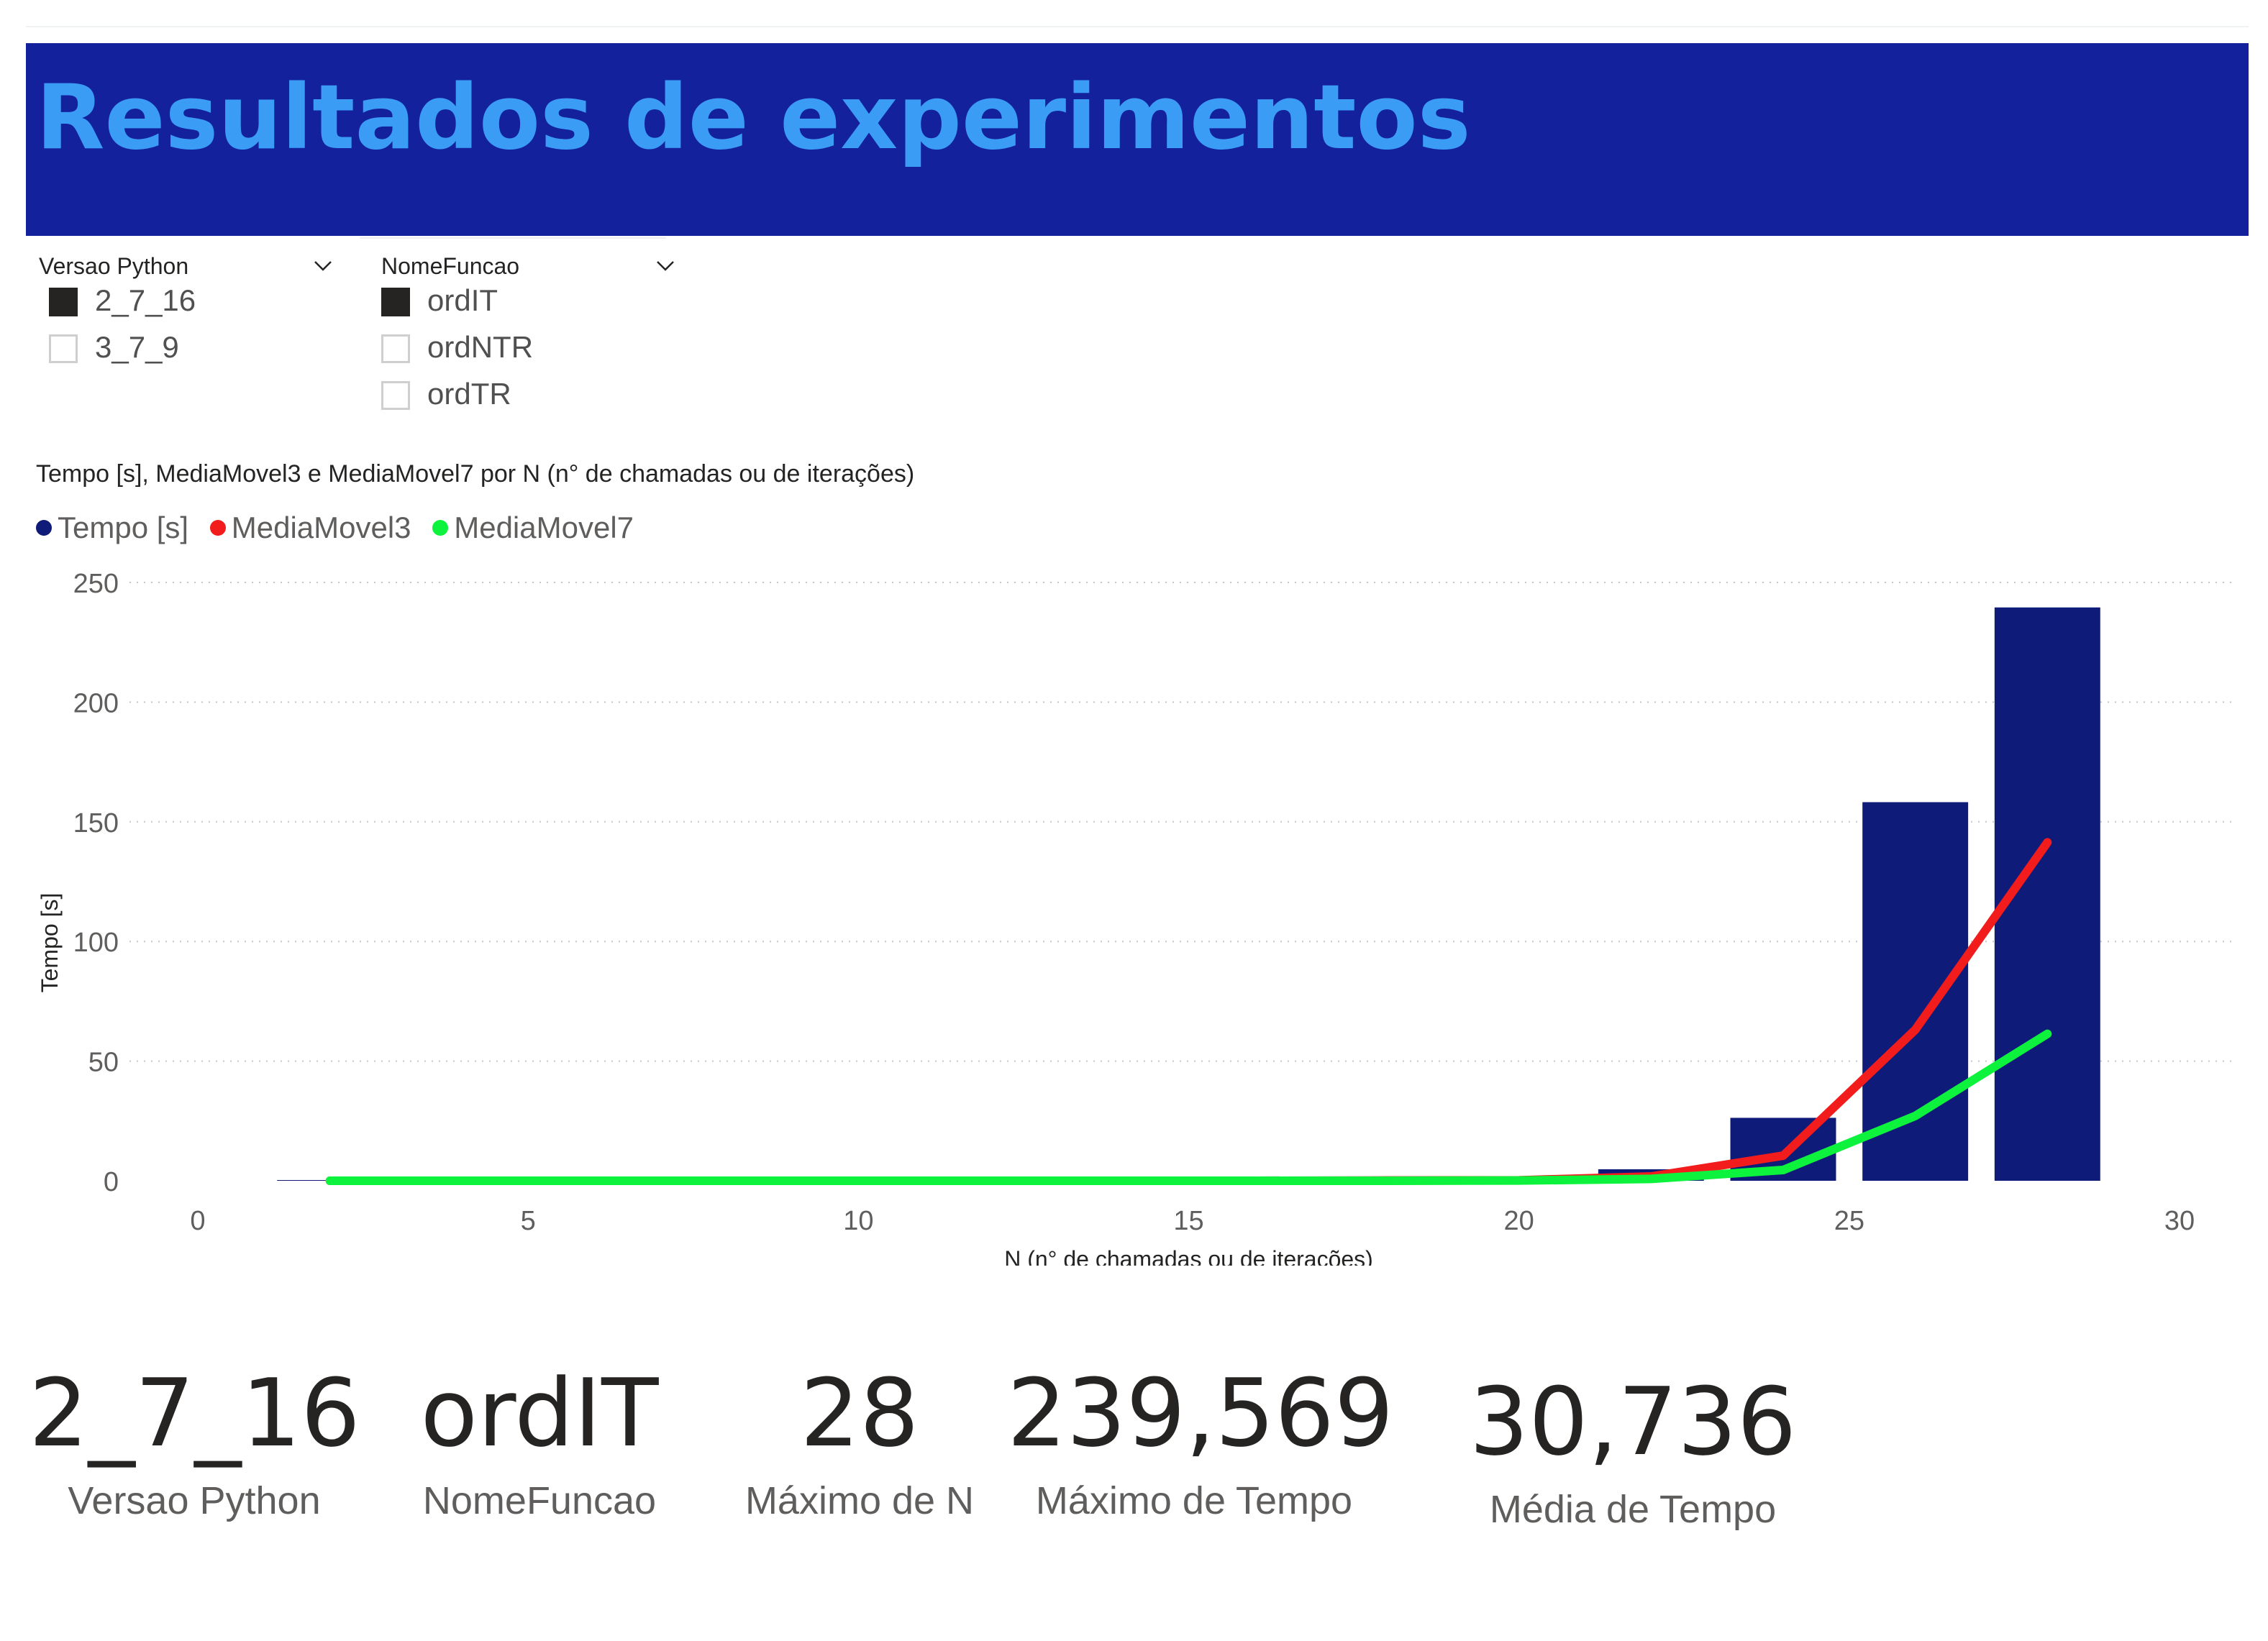  I want to click on slicer-option-3-7-9: 3_7_9, so click(200, 347).